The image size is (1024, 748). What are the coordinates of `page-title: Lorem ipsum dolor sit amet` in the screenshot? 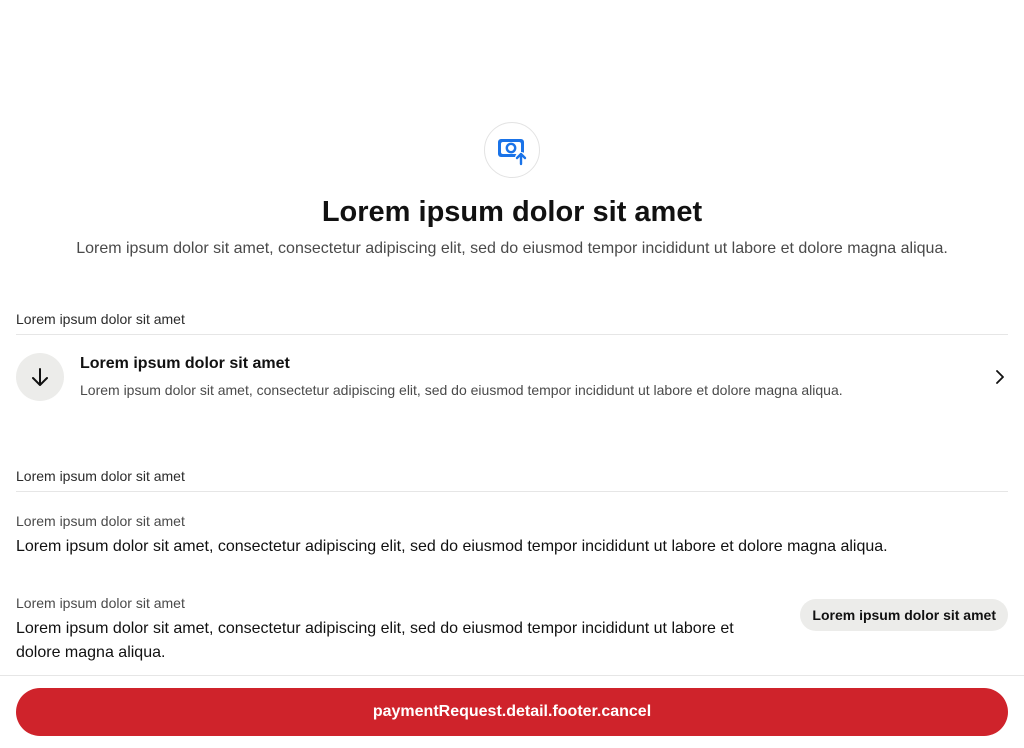 It's located at (512, 212).